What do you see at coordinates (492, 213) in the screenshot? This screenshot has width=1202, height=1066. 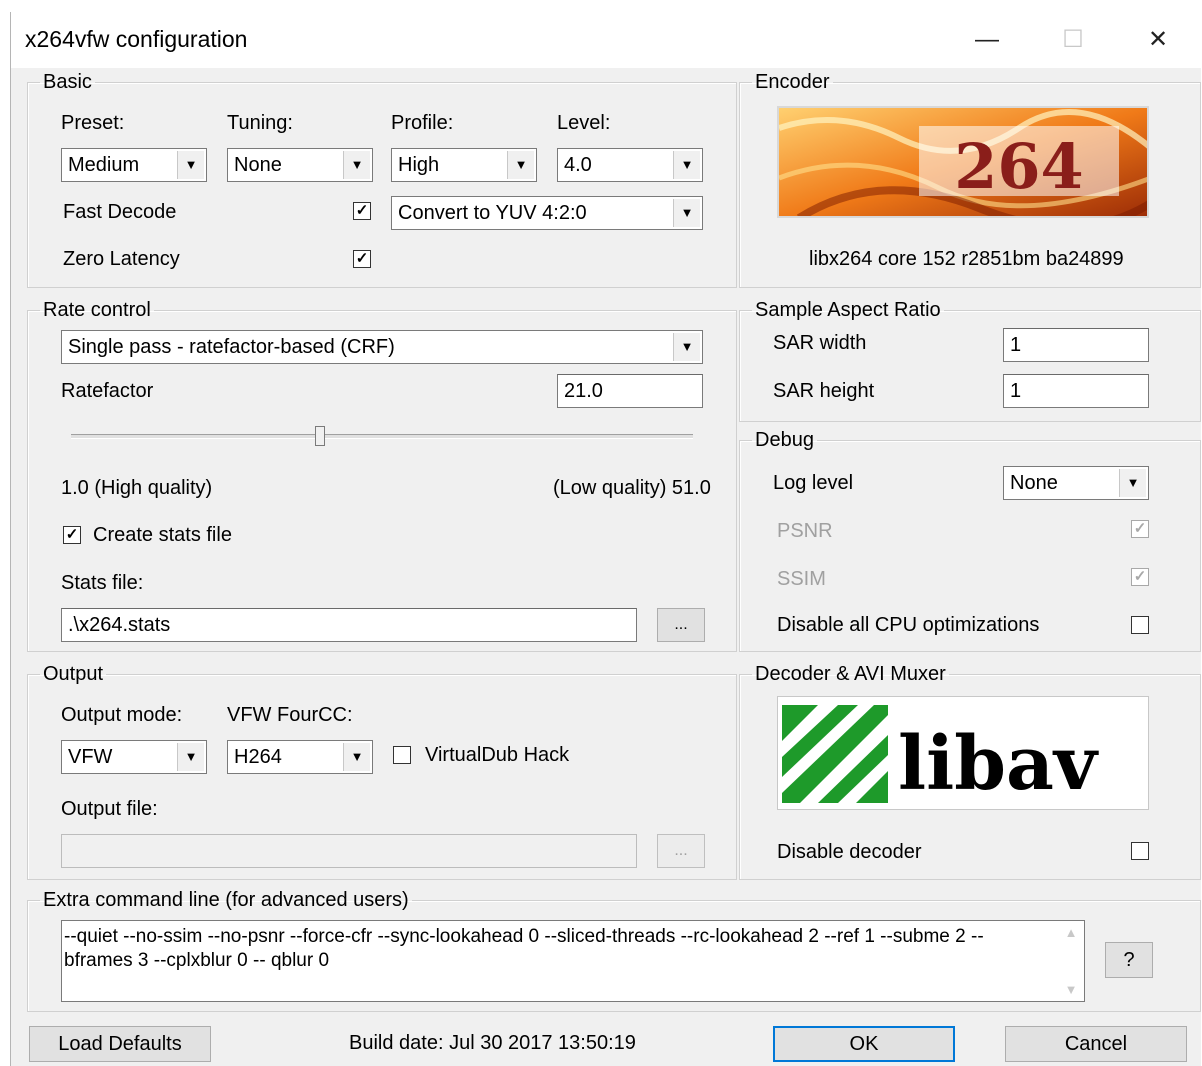 I see `colorspace-value: Convert to YUV 4:2:0` at bounding box center [492, 213].